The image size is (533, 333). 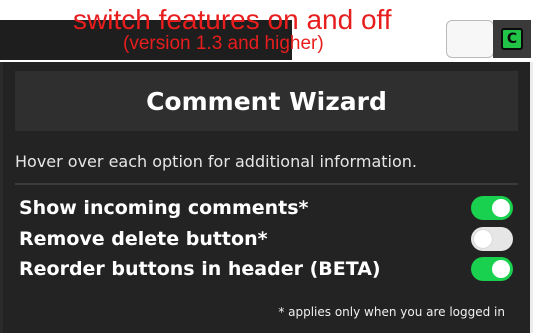 What do you see at coordinates (143, 238) in the screenshot?
I see `option-label: Remove delete button*` at bounding box center [143, 238].